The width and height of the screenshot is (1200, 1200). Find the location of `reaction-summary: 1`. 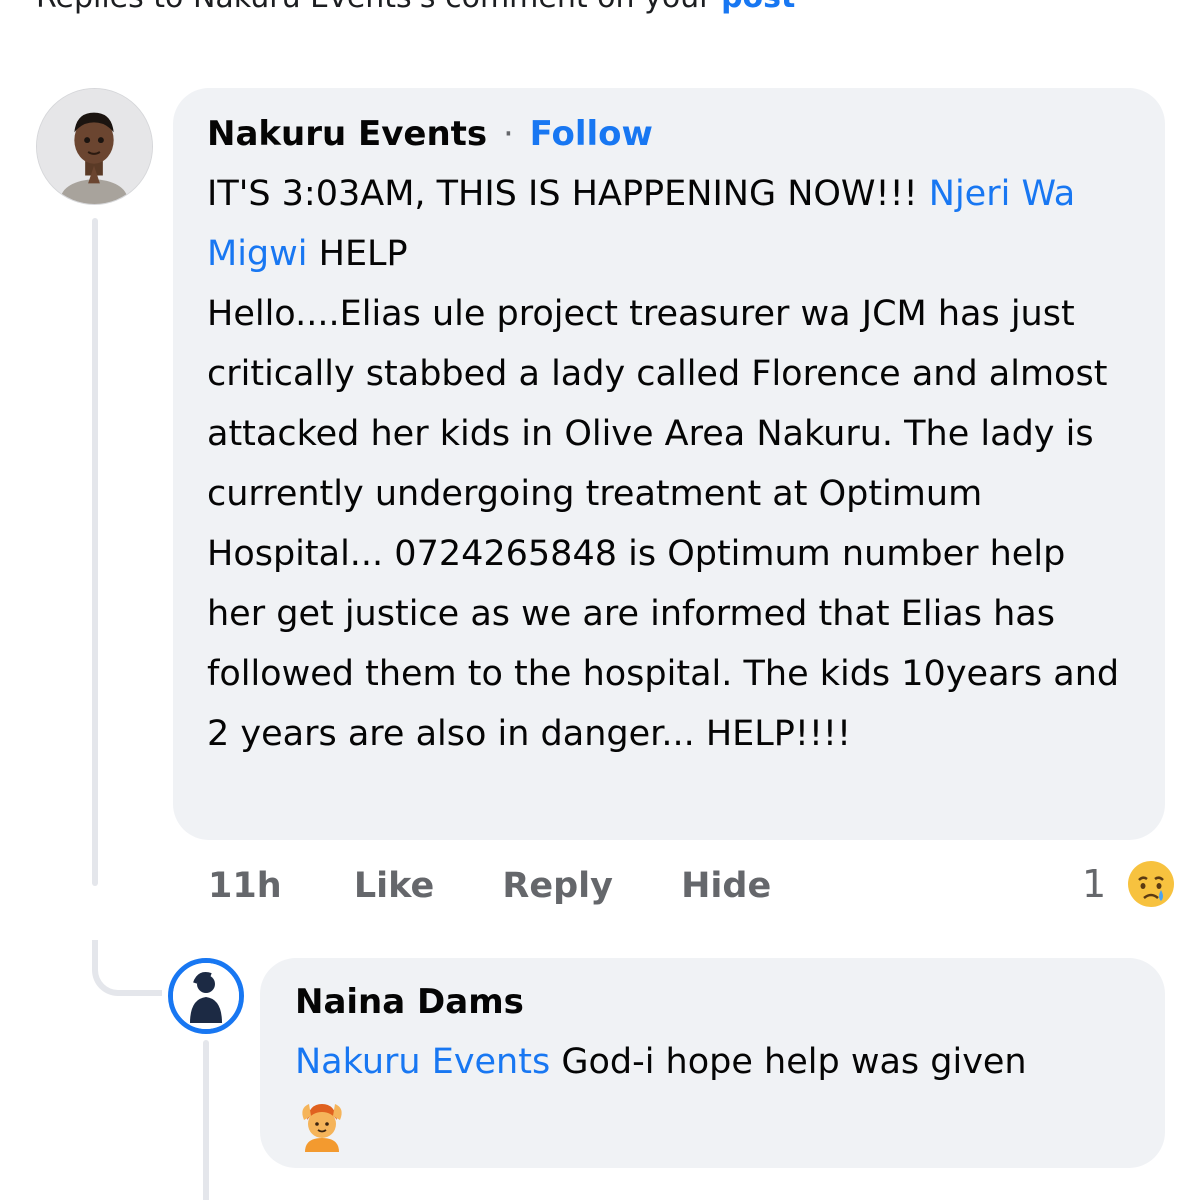

reaction-summary: 1 is located at coordinates (1129, 884).